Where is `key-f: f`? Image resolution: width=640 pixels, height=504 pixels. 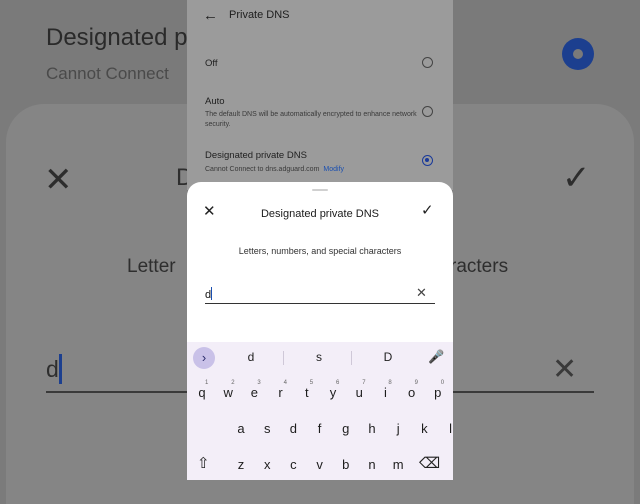
key-f: f is located at coordinates (320, 429).